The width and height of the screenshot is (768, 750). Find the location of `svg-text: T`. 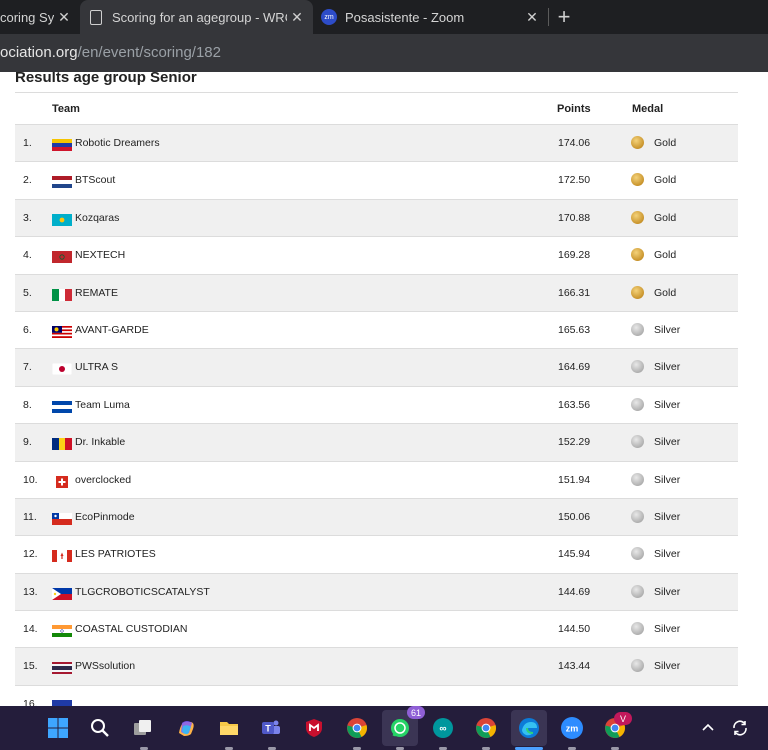

svg-text: T is located at coordinates (268, 729).